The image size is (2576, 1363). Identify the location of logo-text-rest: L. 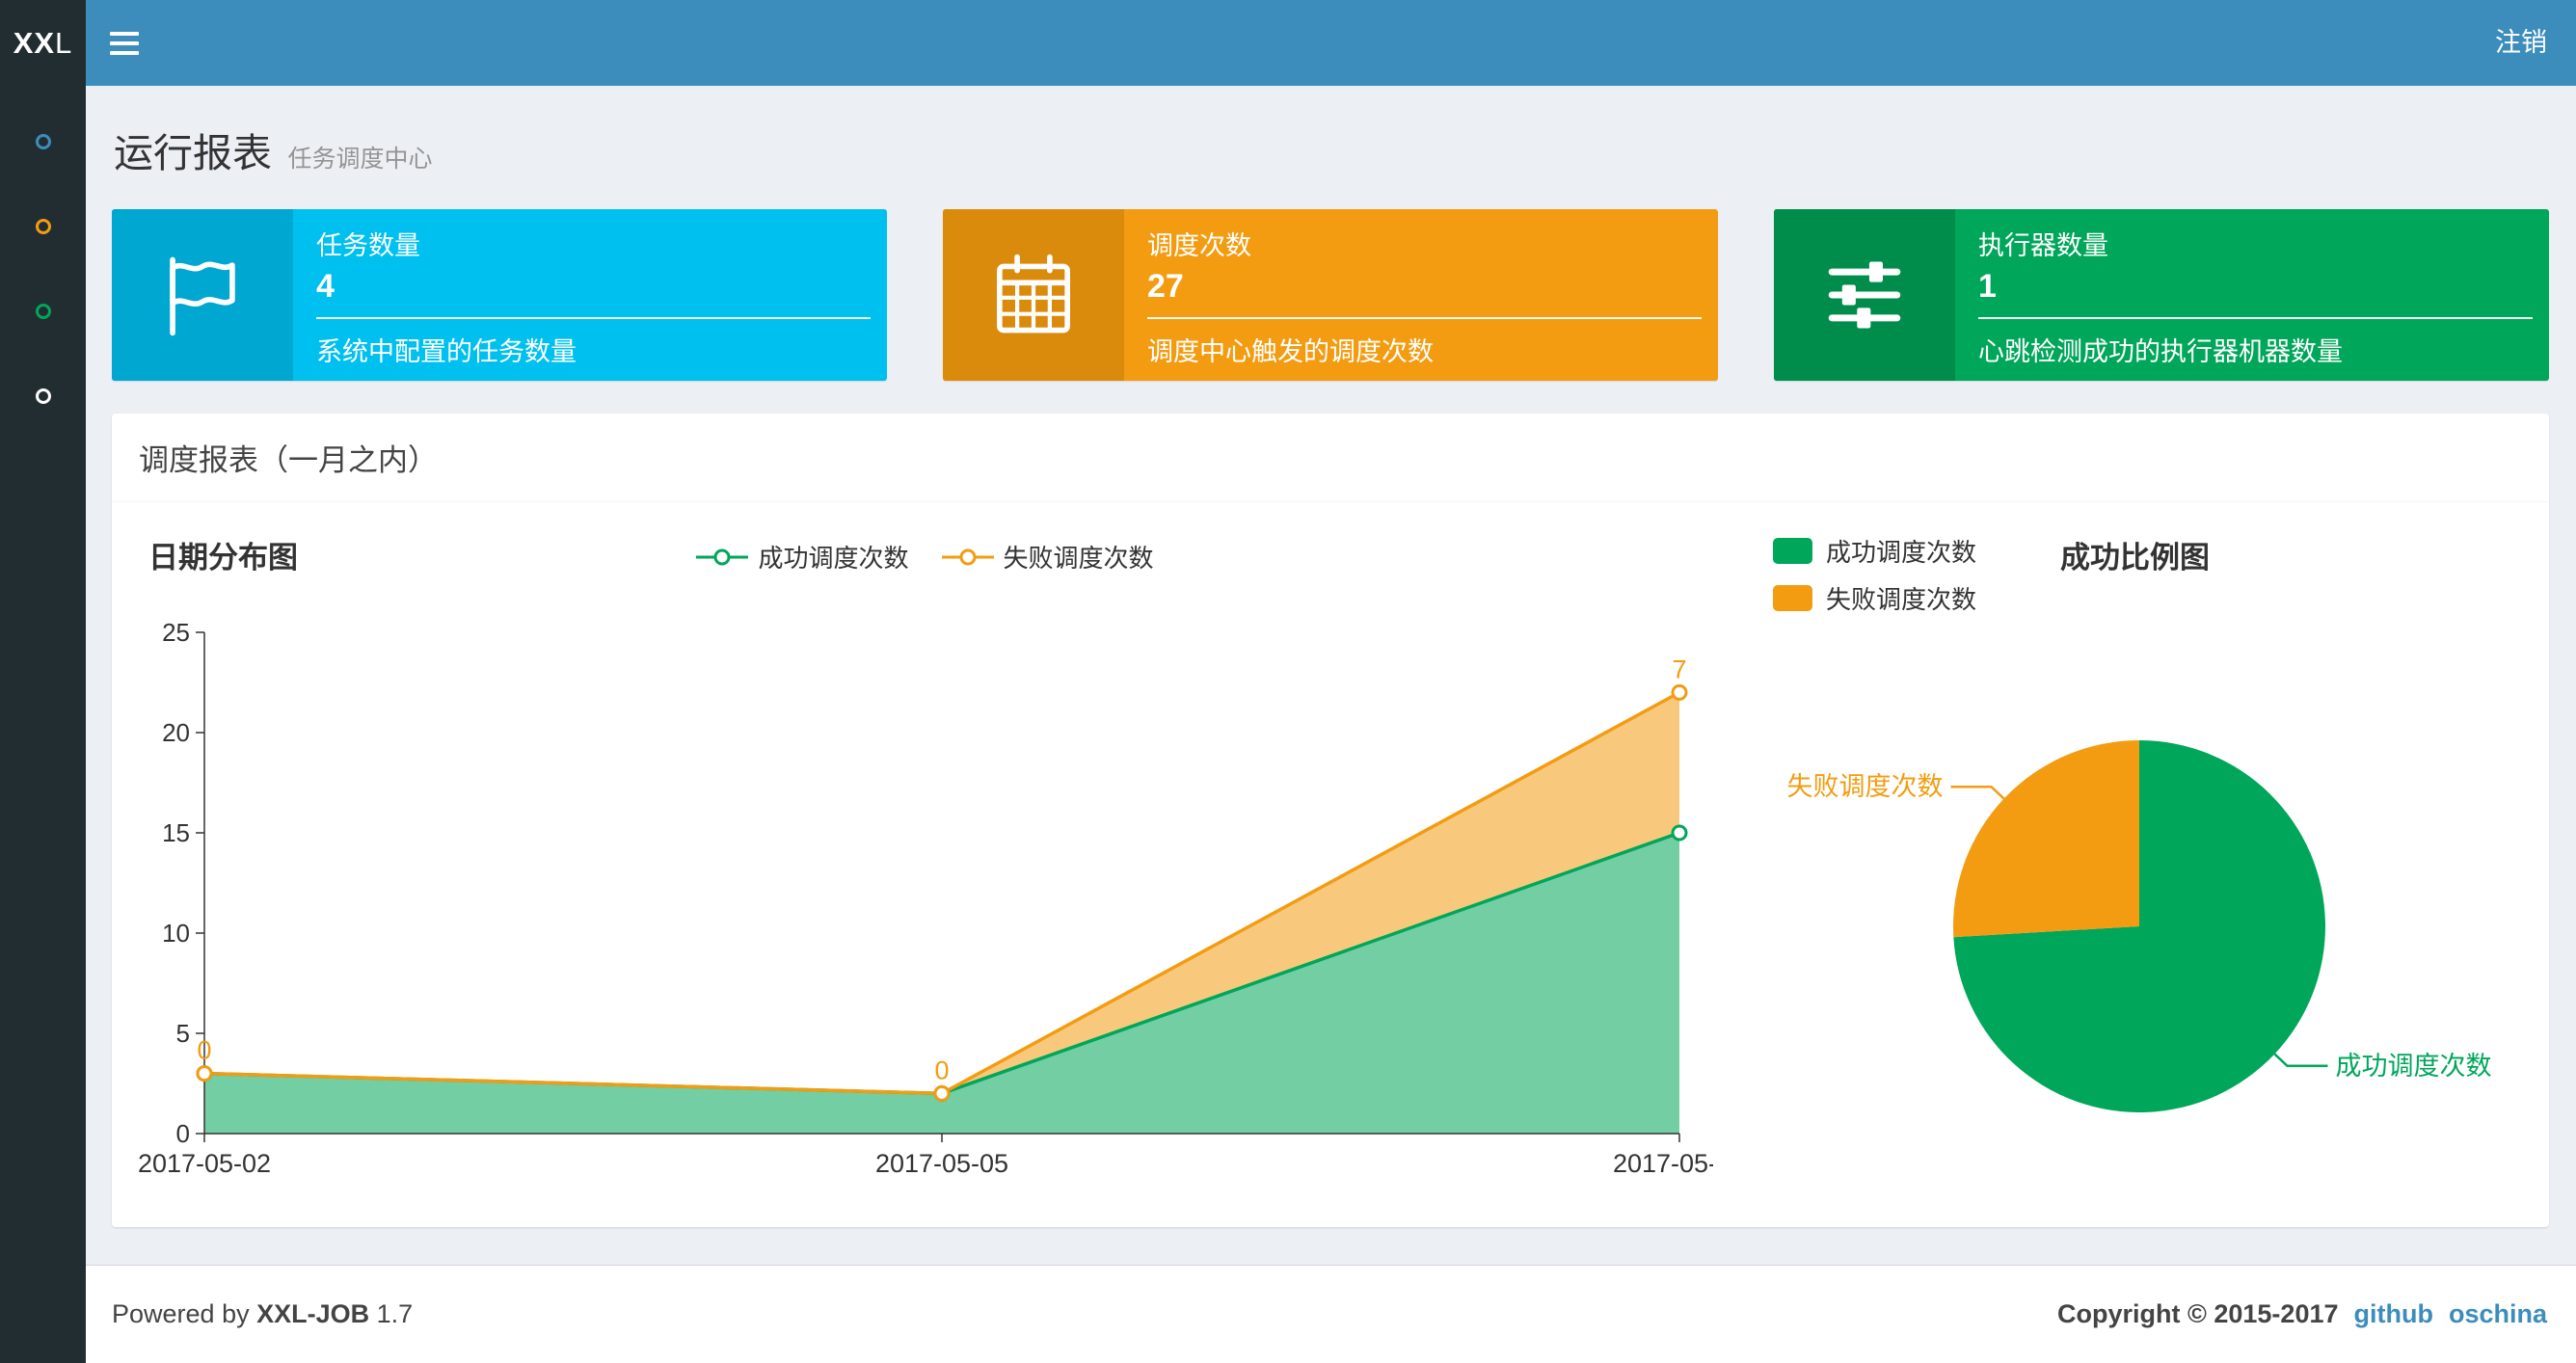
(64, 42).